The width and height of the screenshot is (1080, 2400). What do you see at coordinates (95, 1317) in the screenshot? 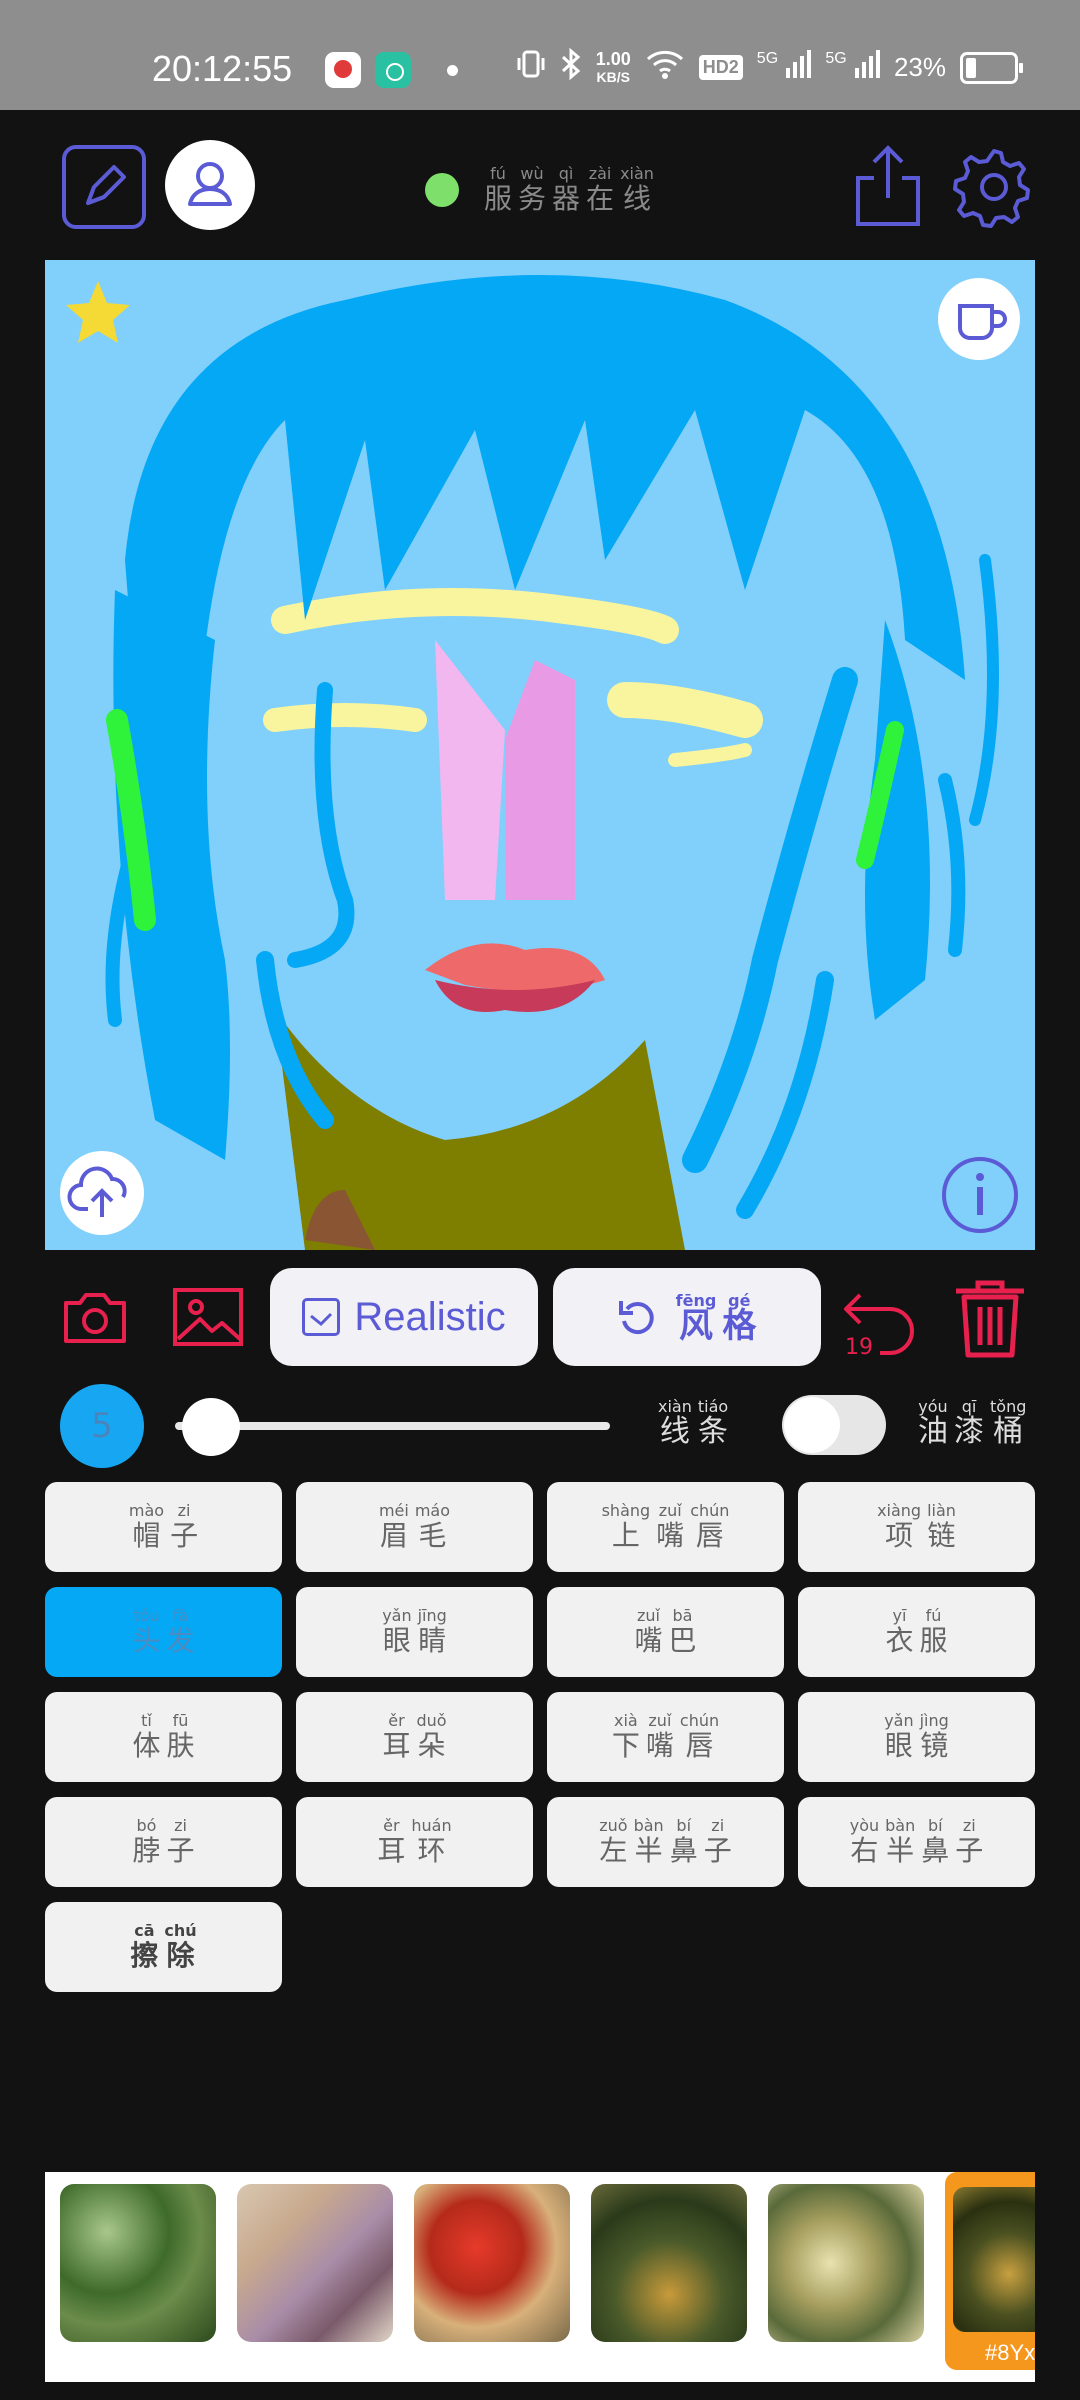
I see `camera-button` at bounding box center [95, 1317].